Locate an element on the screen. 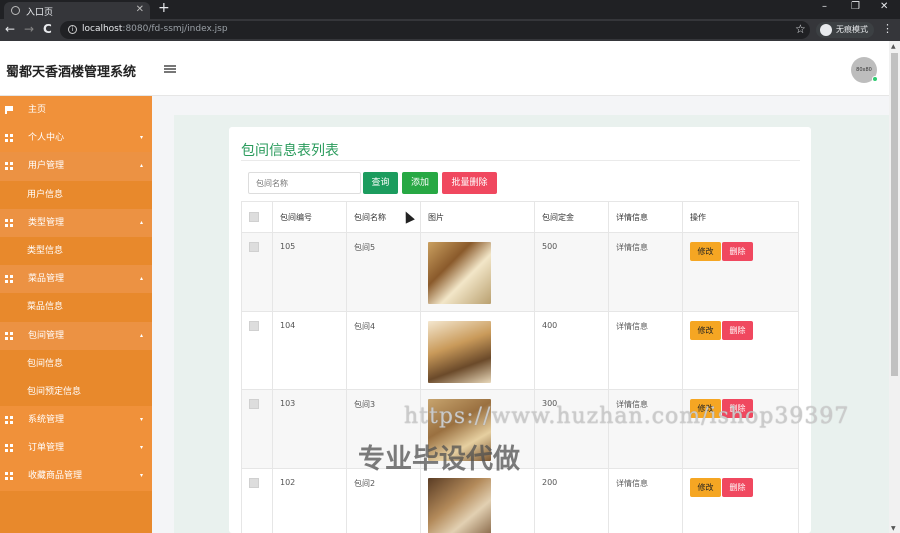 This screenshot has width=900, height=533. sidebar-item-label: 系统管理 is located at coordinates (46, 420).